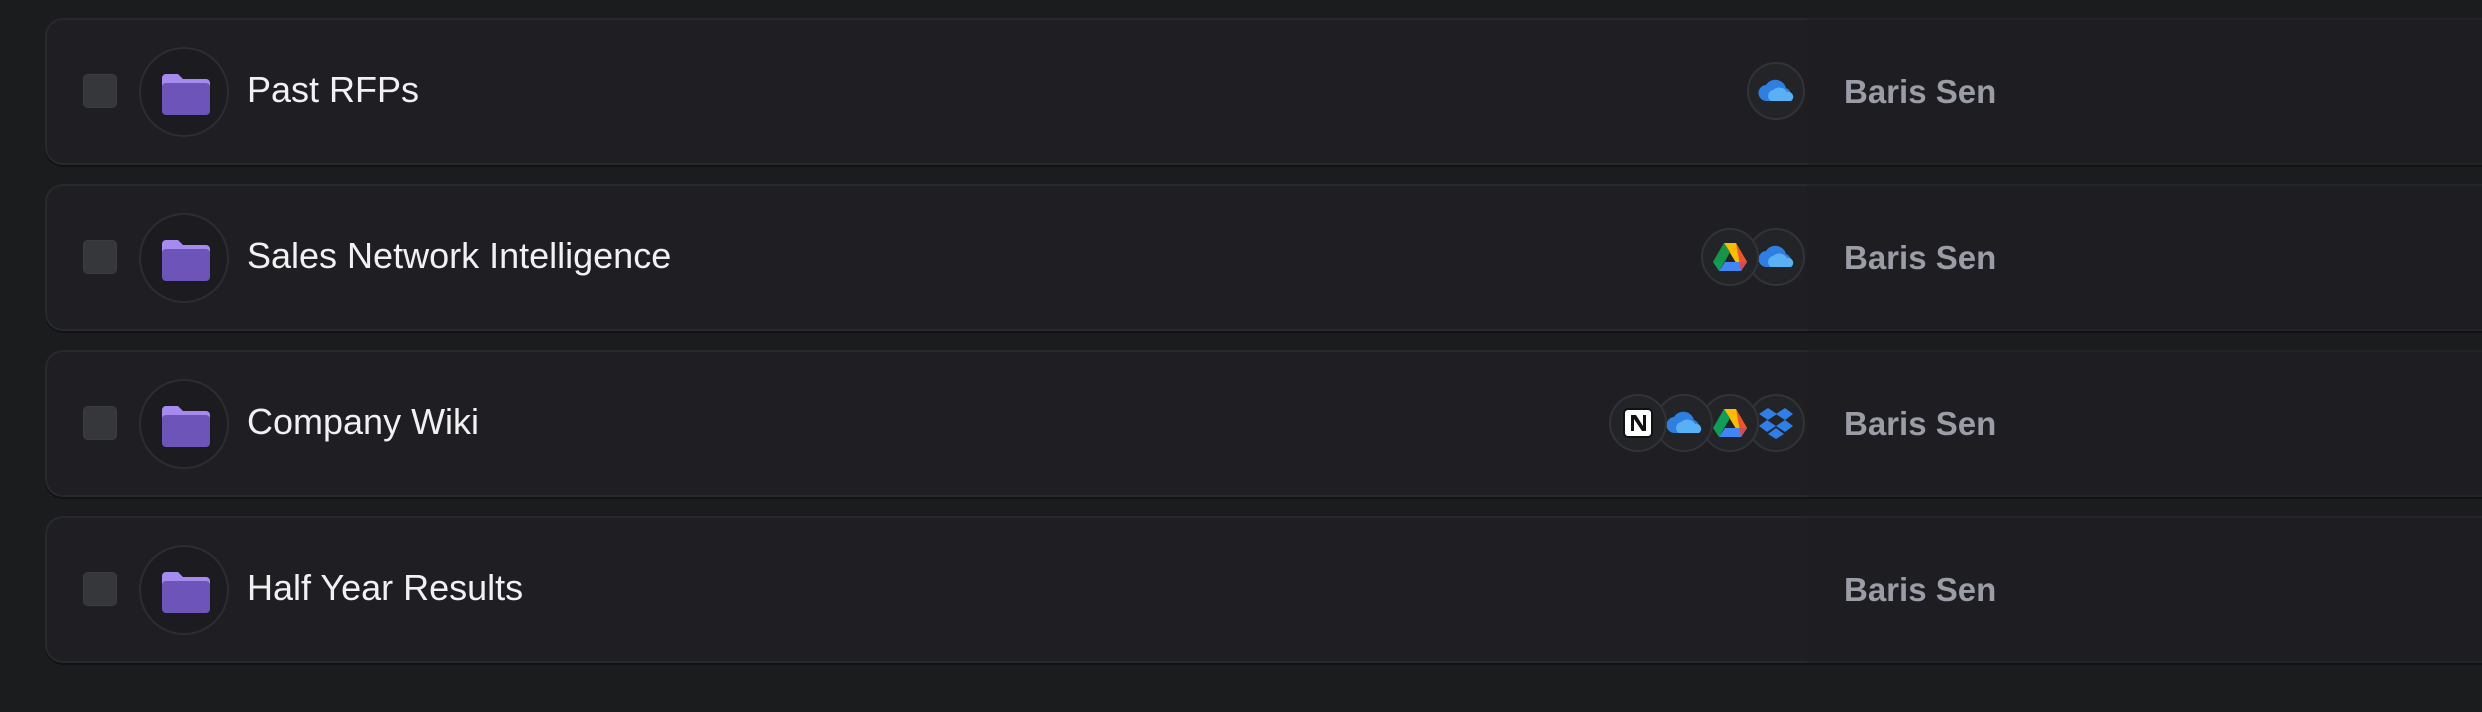 This screenshot has height=712, width=2482. I want to click on folder-name: Half Year Results, so click(385, 588).